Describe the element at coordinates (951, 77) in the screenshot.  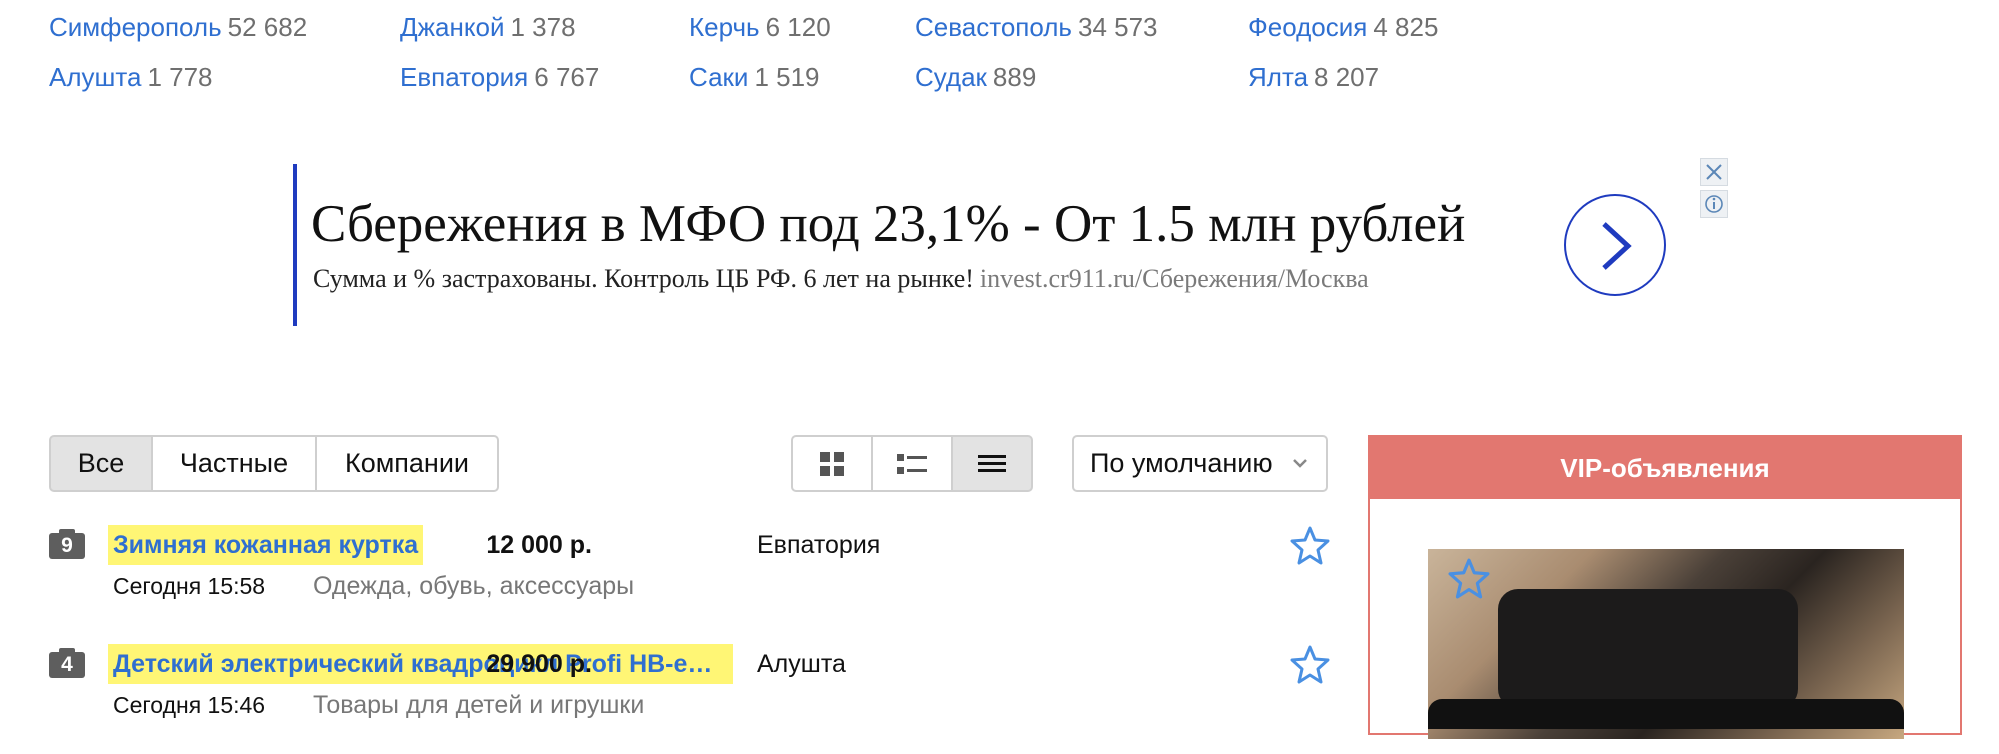
I see `city-name: Судак` at that location.